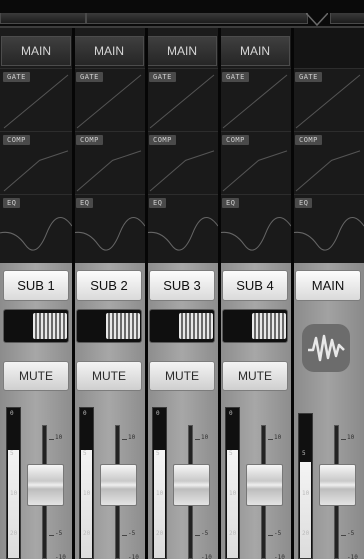 The image size is (364, 559). Describe the element at coordinates (197, 18) in the screenshot. I see `top-tab-center` at that location.